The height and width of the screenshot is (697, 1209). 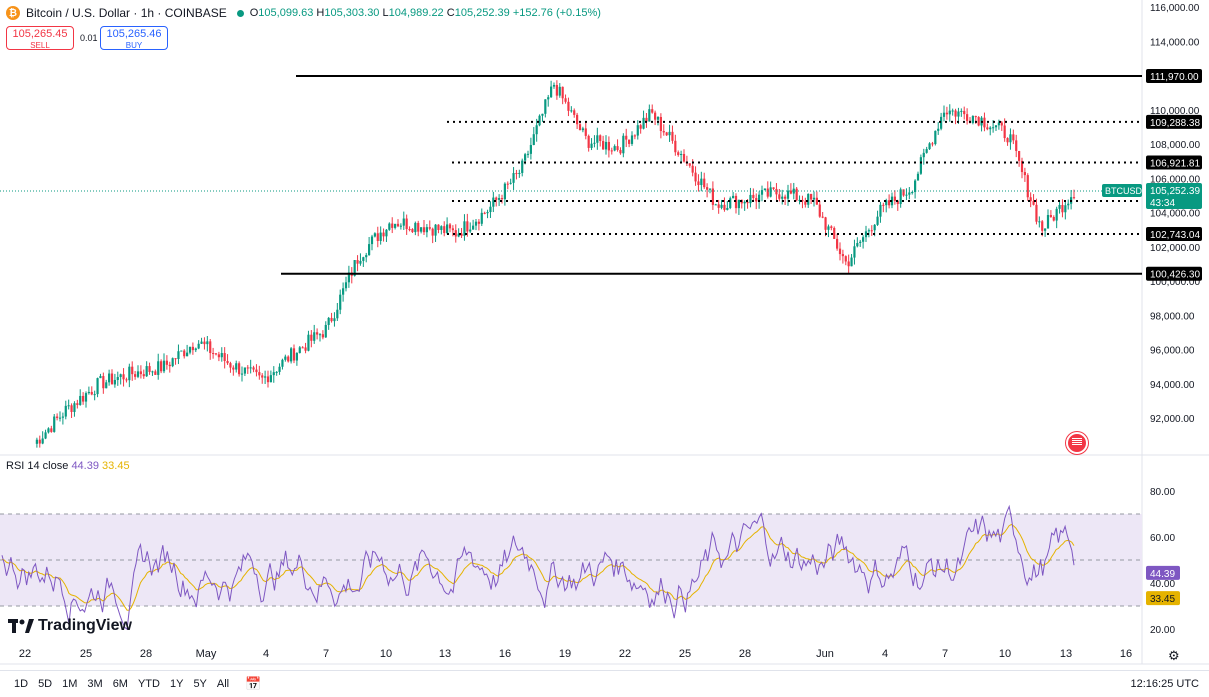 I want to click on level-label: 100,426.30, so click(x=1175, y=275).